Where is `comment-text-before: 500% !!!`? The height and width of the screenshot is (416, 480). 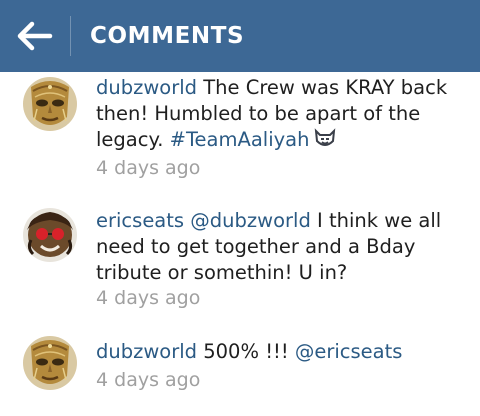
comment-text-before: 500% !!! is located at coordinates (246, 351).